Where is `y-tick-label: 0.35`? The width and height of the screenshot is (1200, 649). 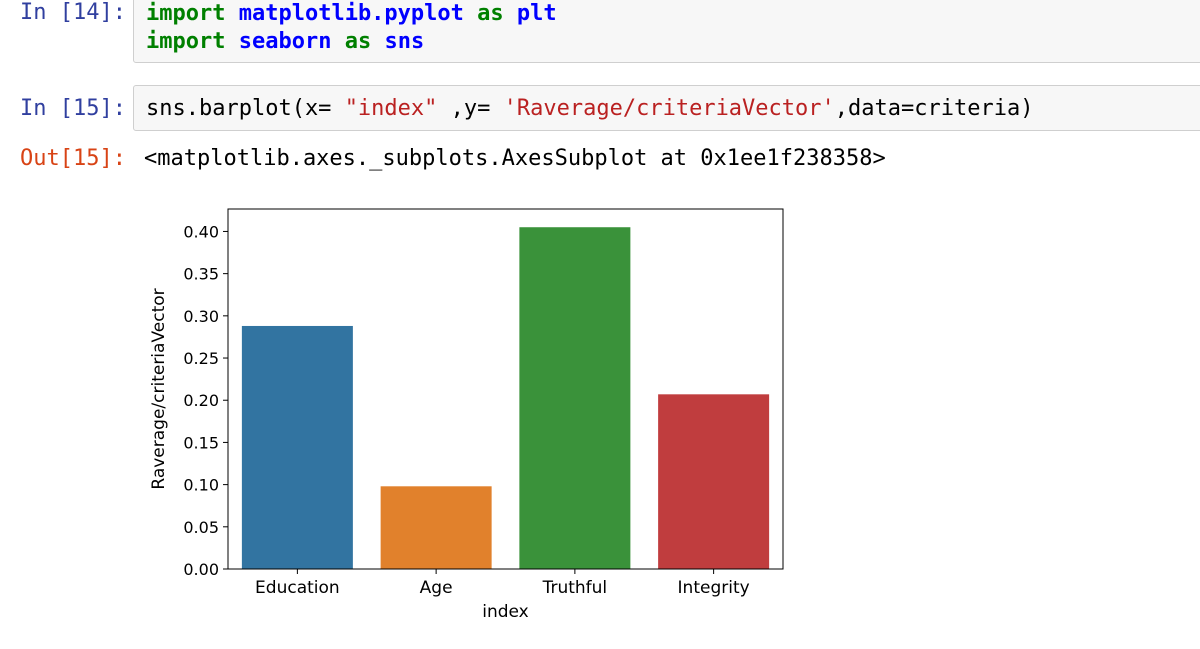
y-tick-label: 0.35 is located at coordinates (201, 274).